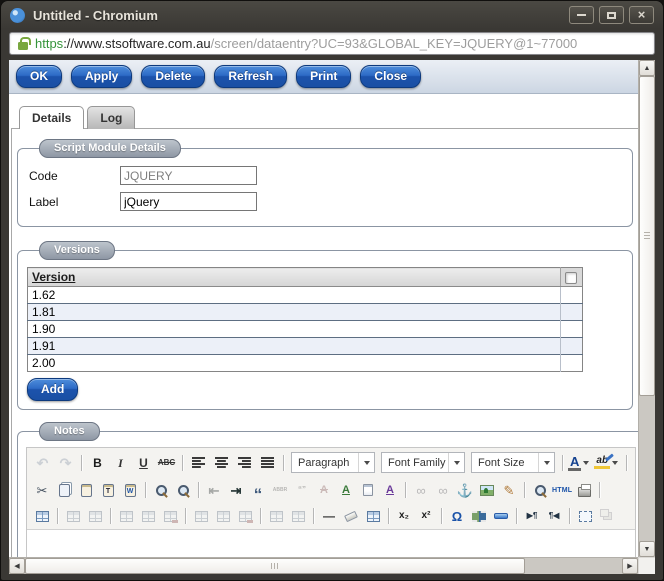 The width and height of the screenshot is (664, 581). What do you see at coordinates (417, 462) in the screenshot?
I see `font-family-value: Font Family` at bounding box center [417, 462].